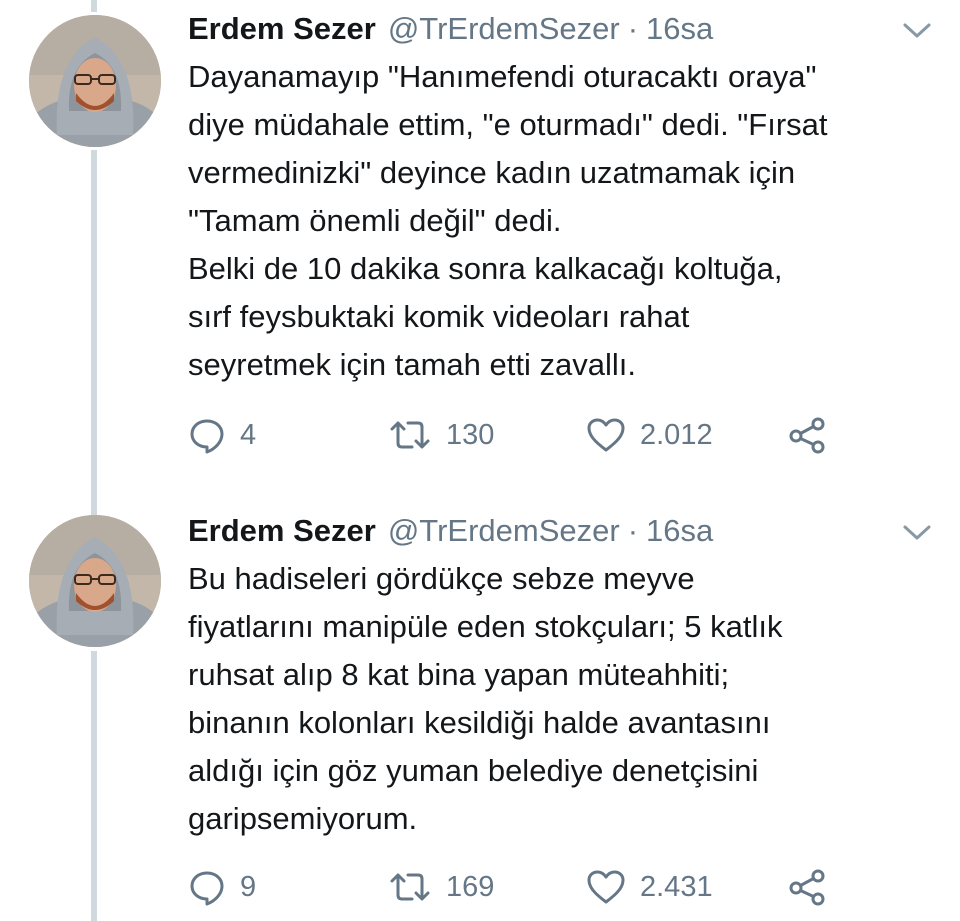 The height and width of the screenshot is (921, 960). Describe the element at coordinates (248, 434) in the screenshot. I see `reply-count: 4` at that location.